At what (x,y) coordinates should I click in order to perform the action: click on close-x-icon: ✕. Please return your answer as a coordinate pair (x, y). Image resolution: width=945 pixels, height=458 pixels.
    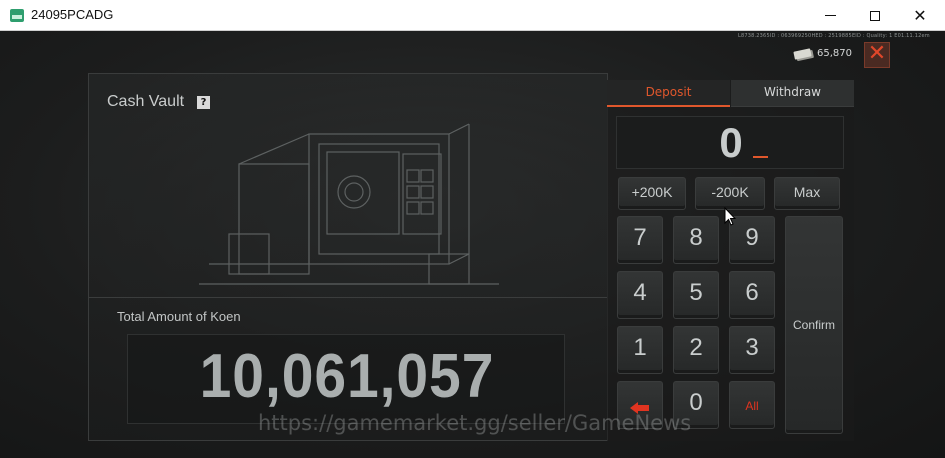
    Looking at the image, I should click on (877, 53).